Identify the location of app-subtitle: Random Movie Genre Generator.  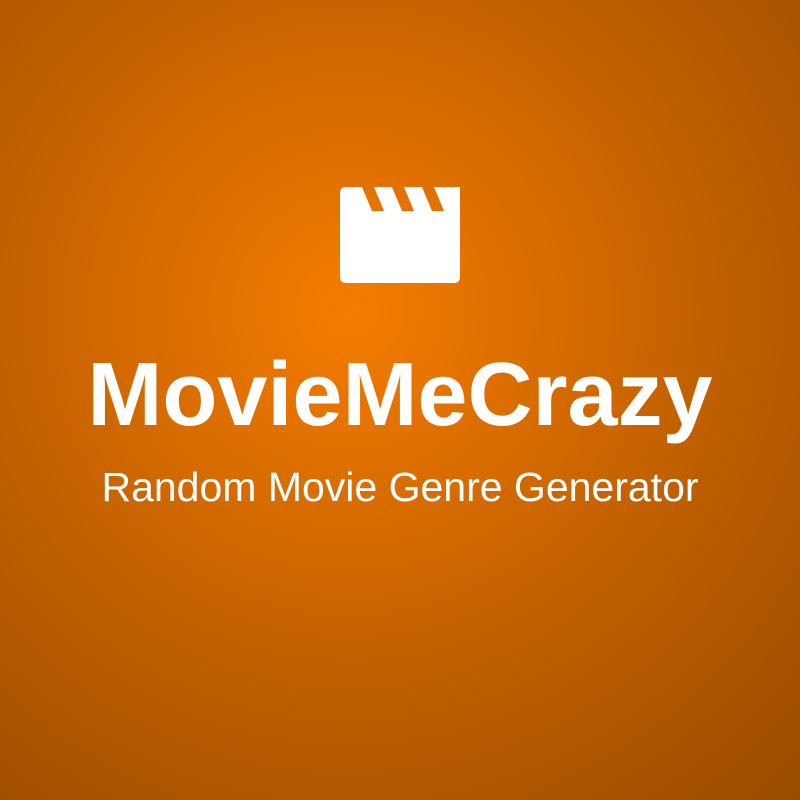
(400, 487).